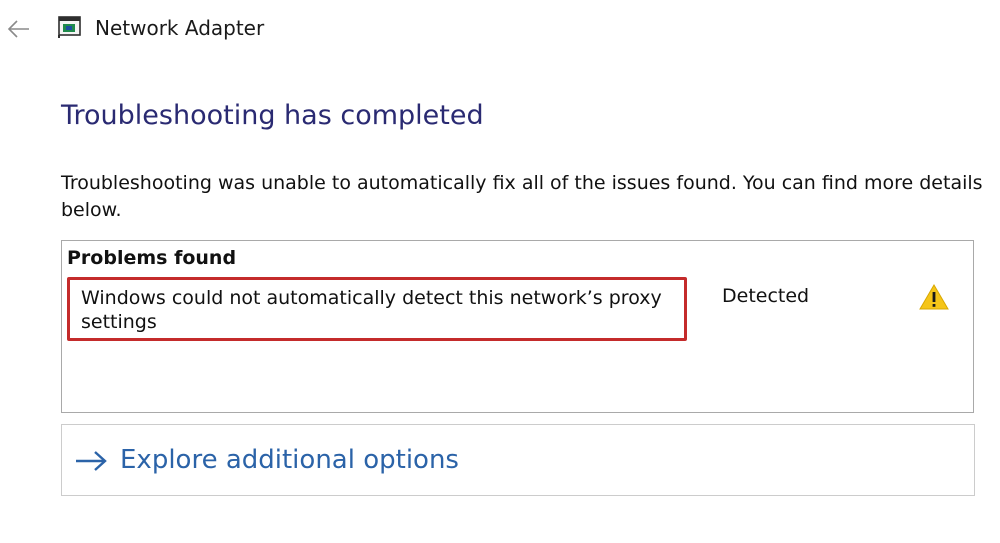 The image size is (1000, 543). What do you see at coordinates (70, 27) in the screenshot?
I see `network-adapter-icon` at bounding box center [70, 27].